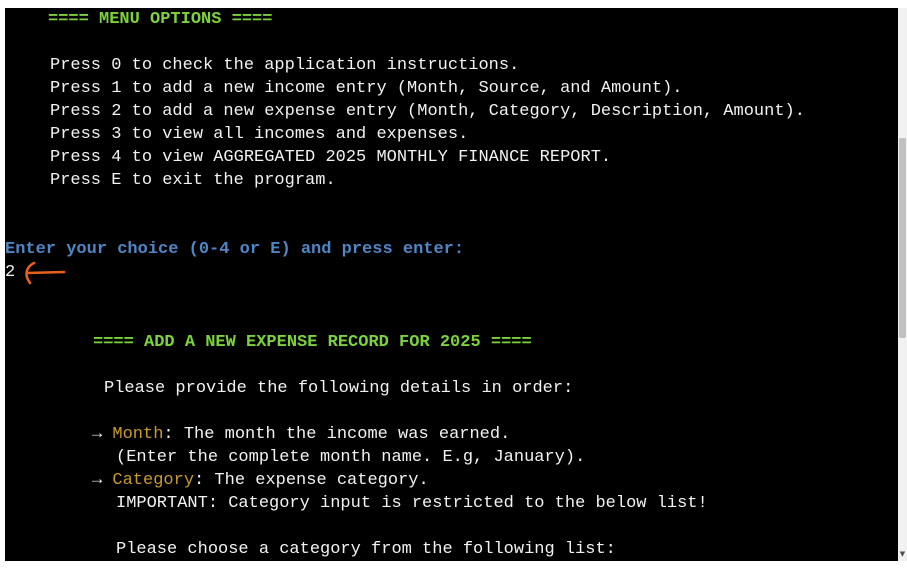 This screenshot has width=907, height=582. Describe the element at coordinates (311, 480) in the screenshot. I see `category-description: : The expense category.` at that location.